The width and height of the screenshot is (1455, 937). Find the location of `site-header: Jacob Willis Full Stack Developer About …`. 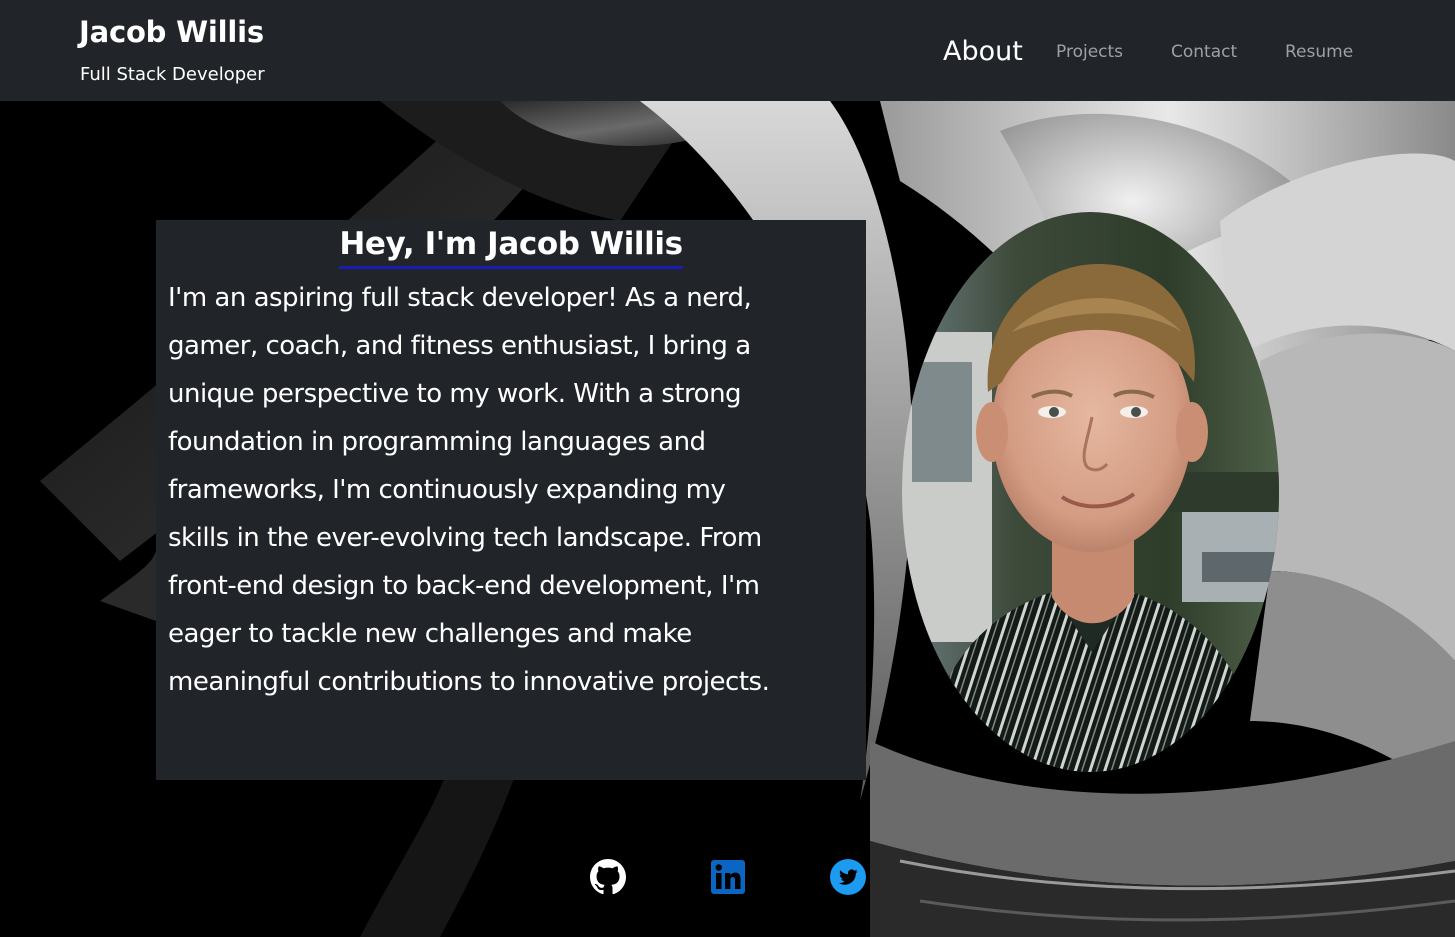

site-header: Jacob Willis Full Stack Developer About … is located at coordinates (727, 50).